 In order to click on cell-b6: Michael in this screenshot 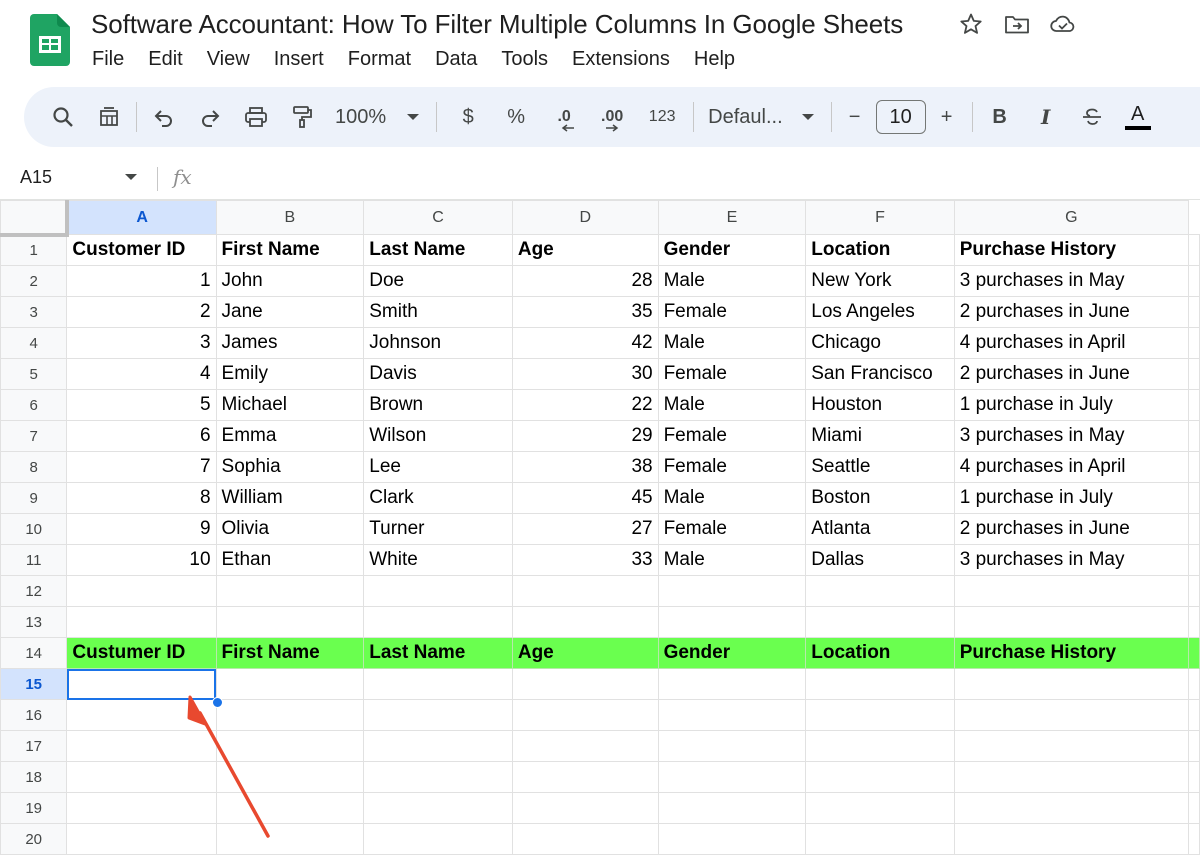, I will do `click(290, 405)`.